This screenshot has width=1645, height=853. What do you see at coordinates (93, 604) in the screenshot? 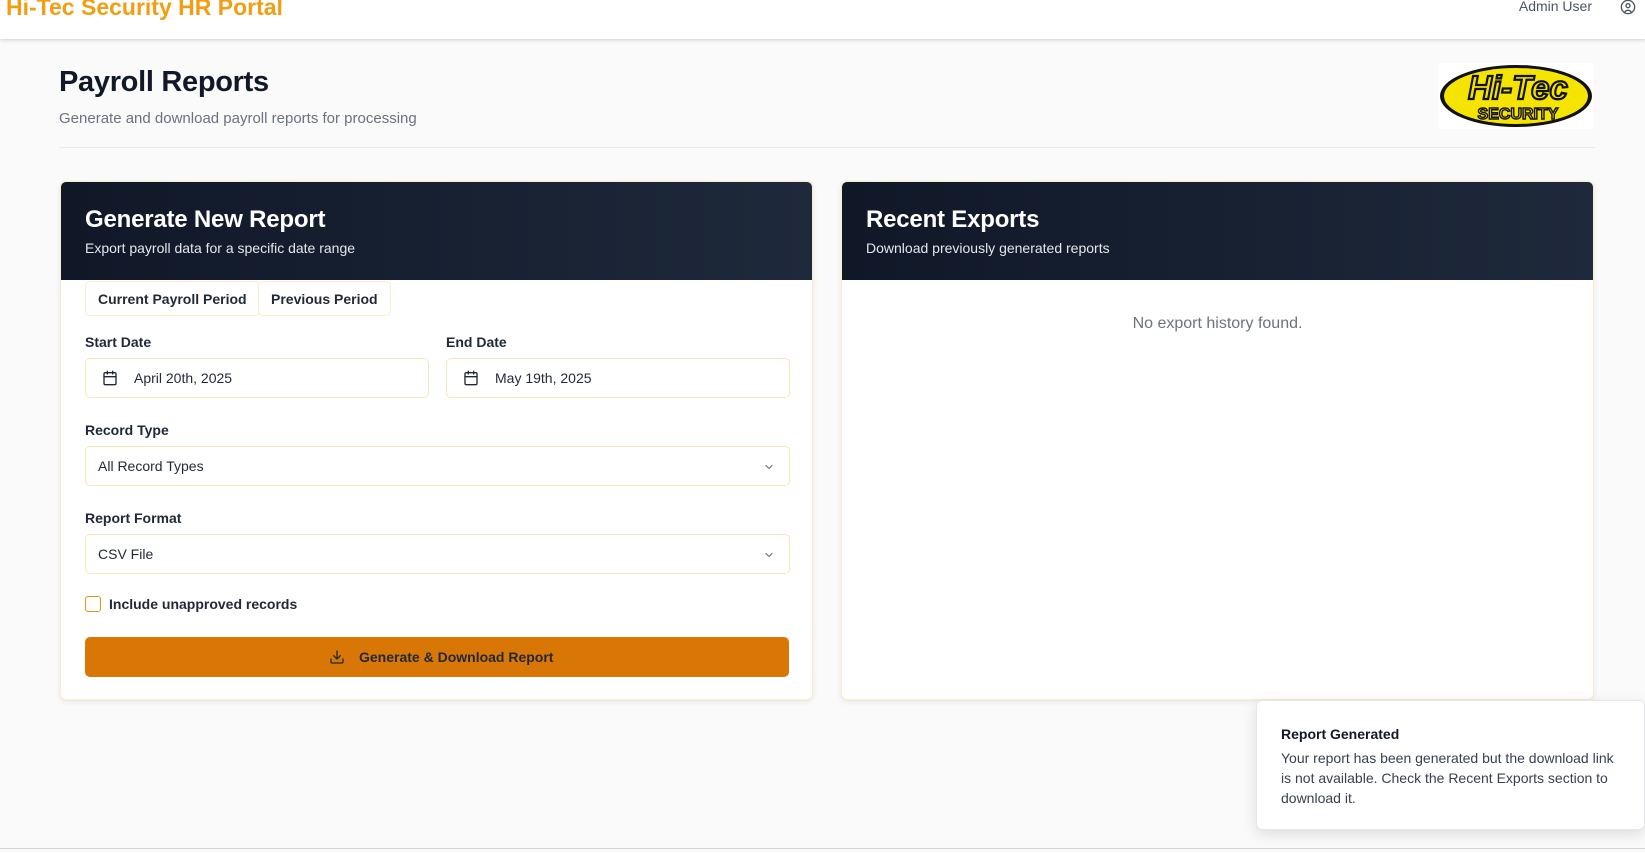
I see `include-unapproved-checkbox` at bounding box center [93, 604].